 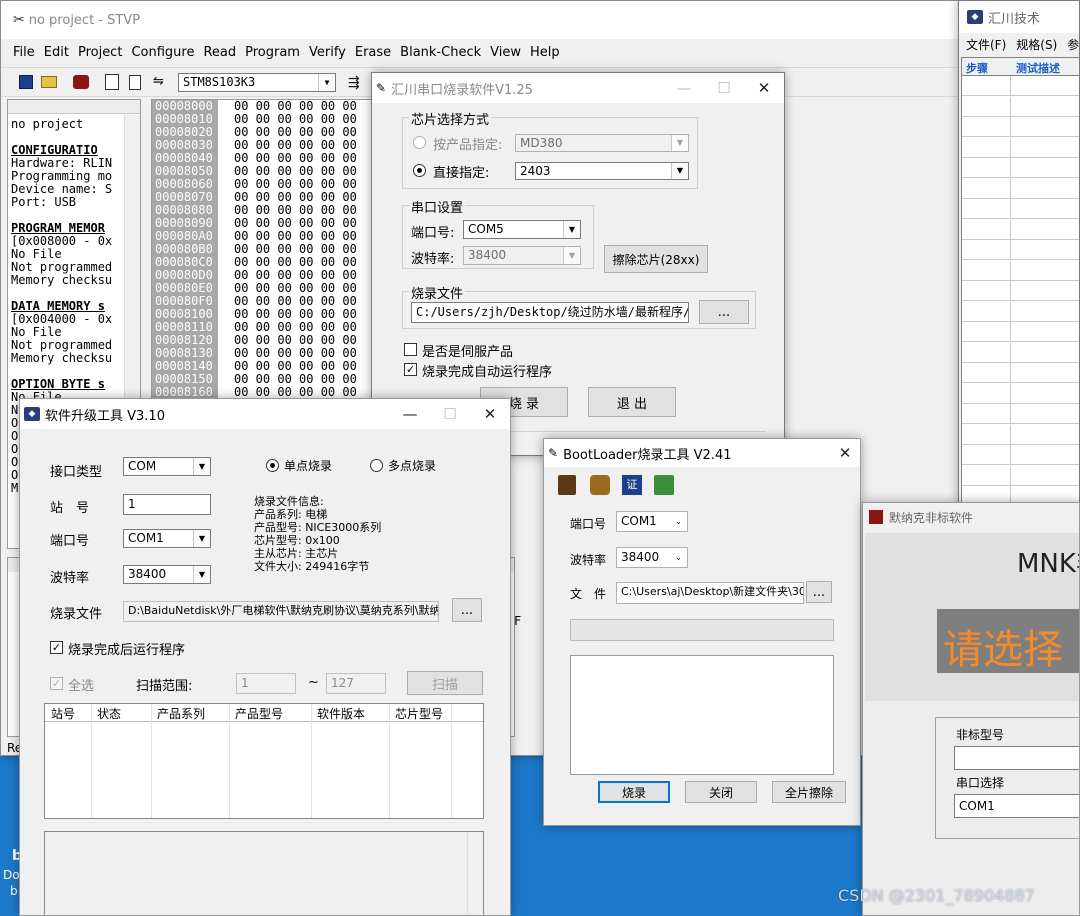 What do you see at coordinates (632, 402) in the screenshot?
I see `exit-button: 退 出` at bounding box center [632, 402].